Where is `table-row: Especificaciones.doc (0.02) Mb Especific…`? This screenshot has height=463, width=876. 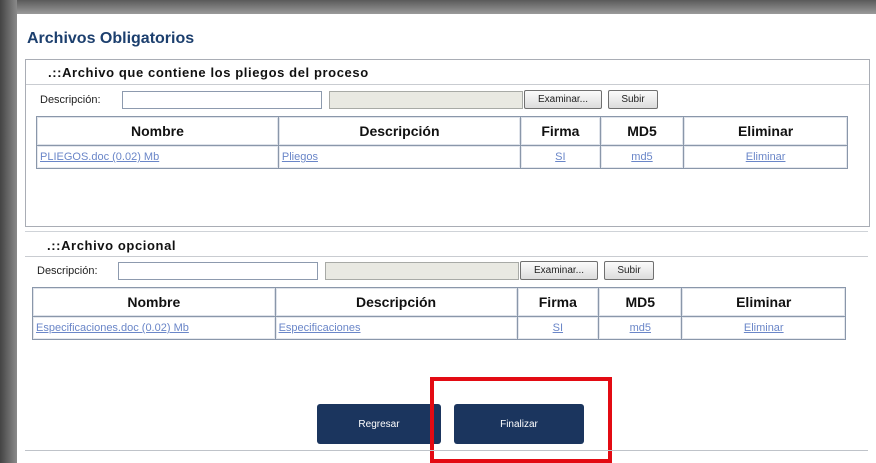 table-row: Especificaciones.doc (0.02) Mb Especific… is located at coordinates (439, 328).